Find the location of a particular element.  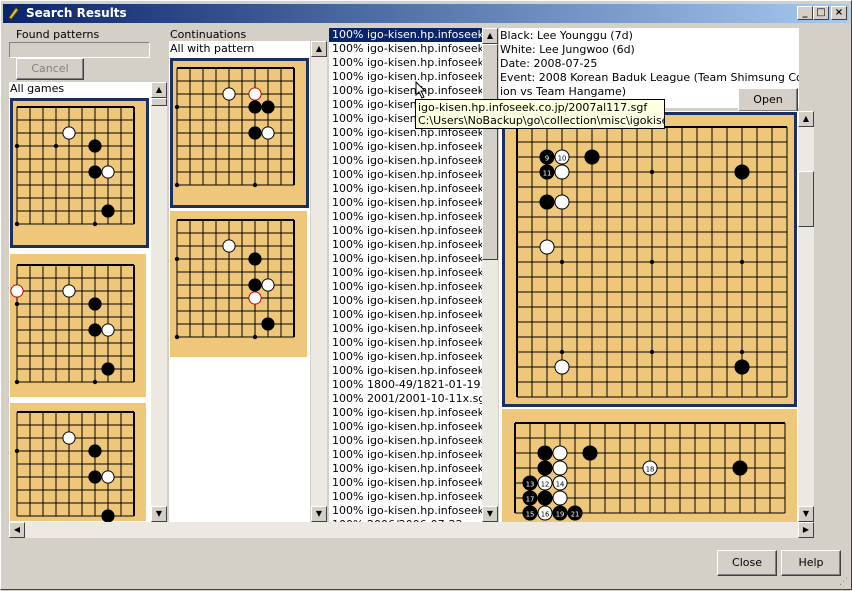

move-number: 11 is located at coordinates (547, 174).